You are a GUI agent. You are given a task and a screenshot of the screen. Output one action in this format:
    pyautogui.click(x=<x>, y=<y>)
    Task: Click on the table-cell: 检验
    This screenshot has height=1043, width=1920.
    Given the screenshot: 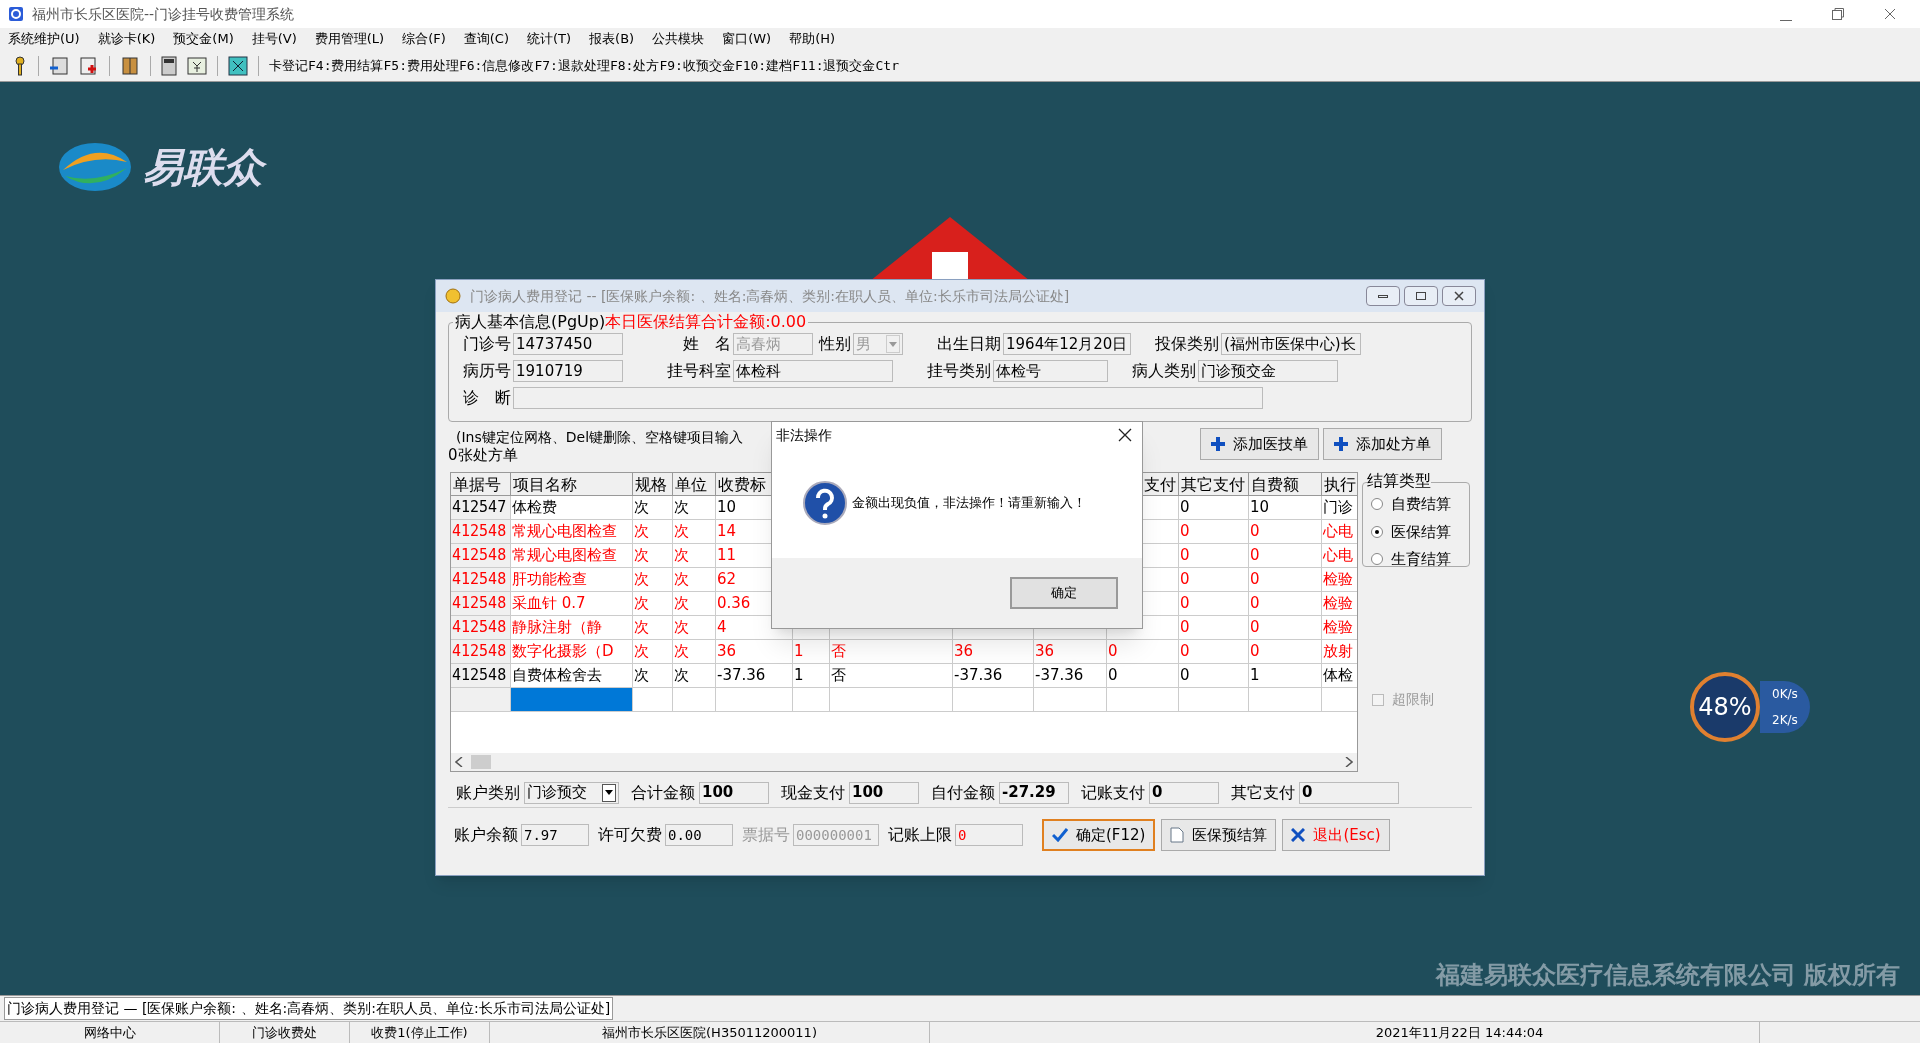 What is the action you would take?
    pyautogui.click(x=1339, y=604)
    